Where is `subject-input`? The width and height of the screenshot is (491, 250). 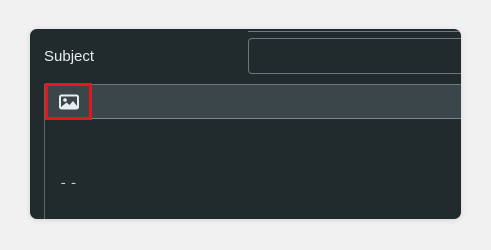 subject-input is located at coordinates (354, 56).